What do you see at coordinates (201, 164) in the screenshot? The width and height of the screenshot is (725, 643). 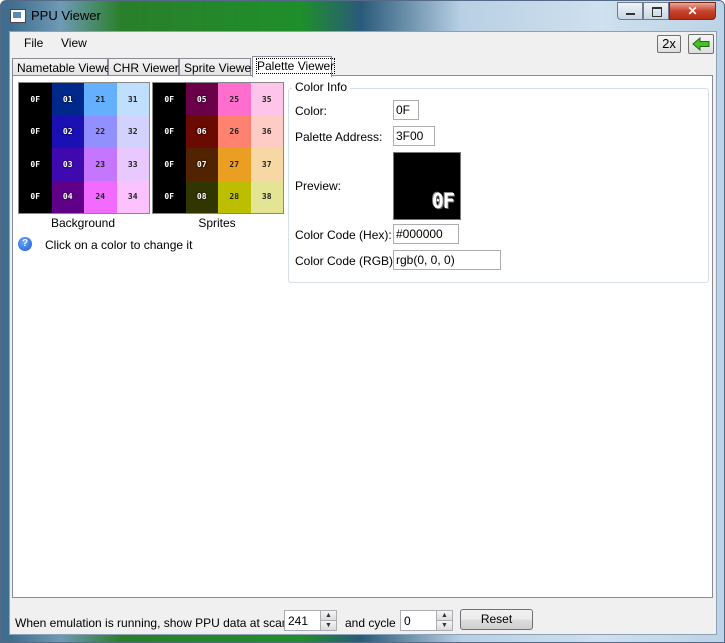 I see `palette-color-cell: 07` at bounding box center [201, 164].